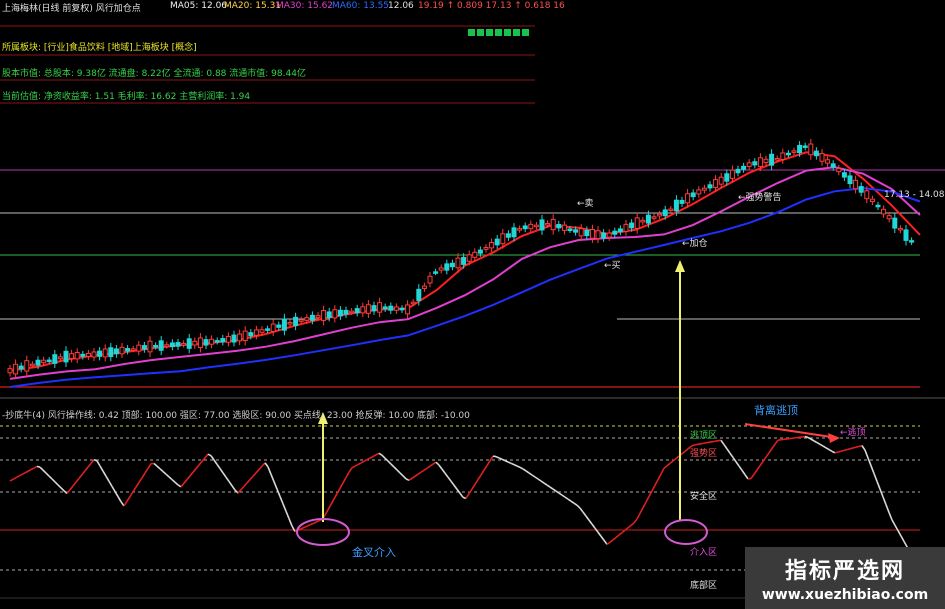  What do you see at coordinates (844, 571) in the screenshot?
I see `watermark-name: 指标严选网` at bounding box center [844, 571].